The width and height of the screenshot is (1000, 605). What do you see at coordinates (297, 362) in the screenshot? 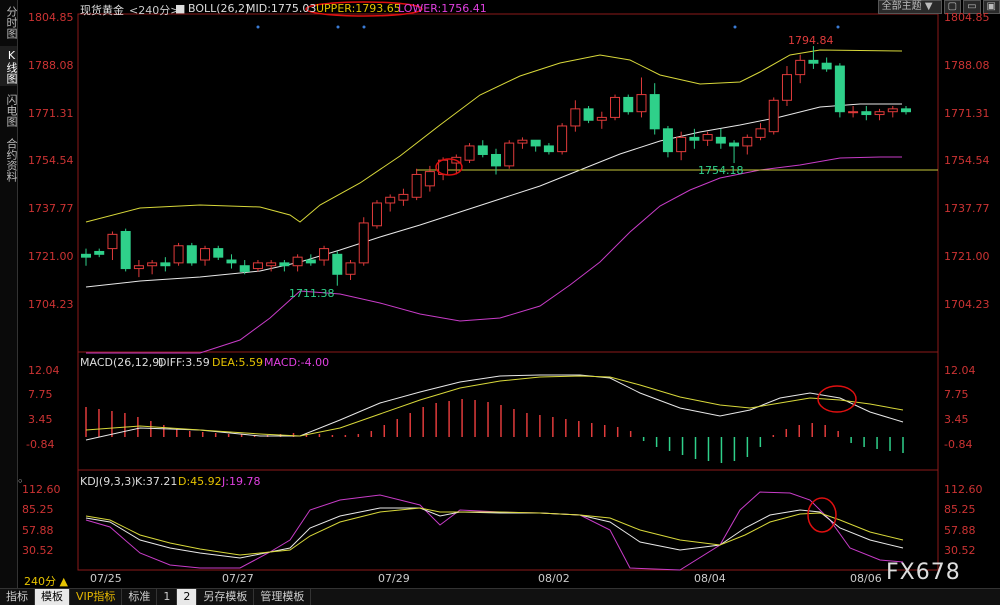
I see `macd-value: MACD:-4.00` at bounding box center [297, 362].